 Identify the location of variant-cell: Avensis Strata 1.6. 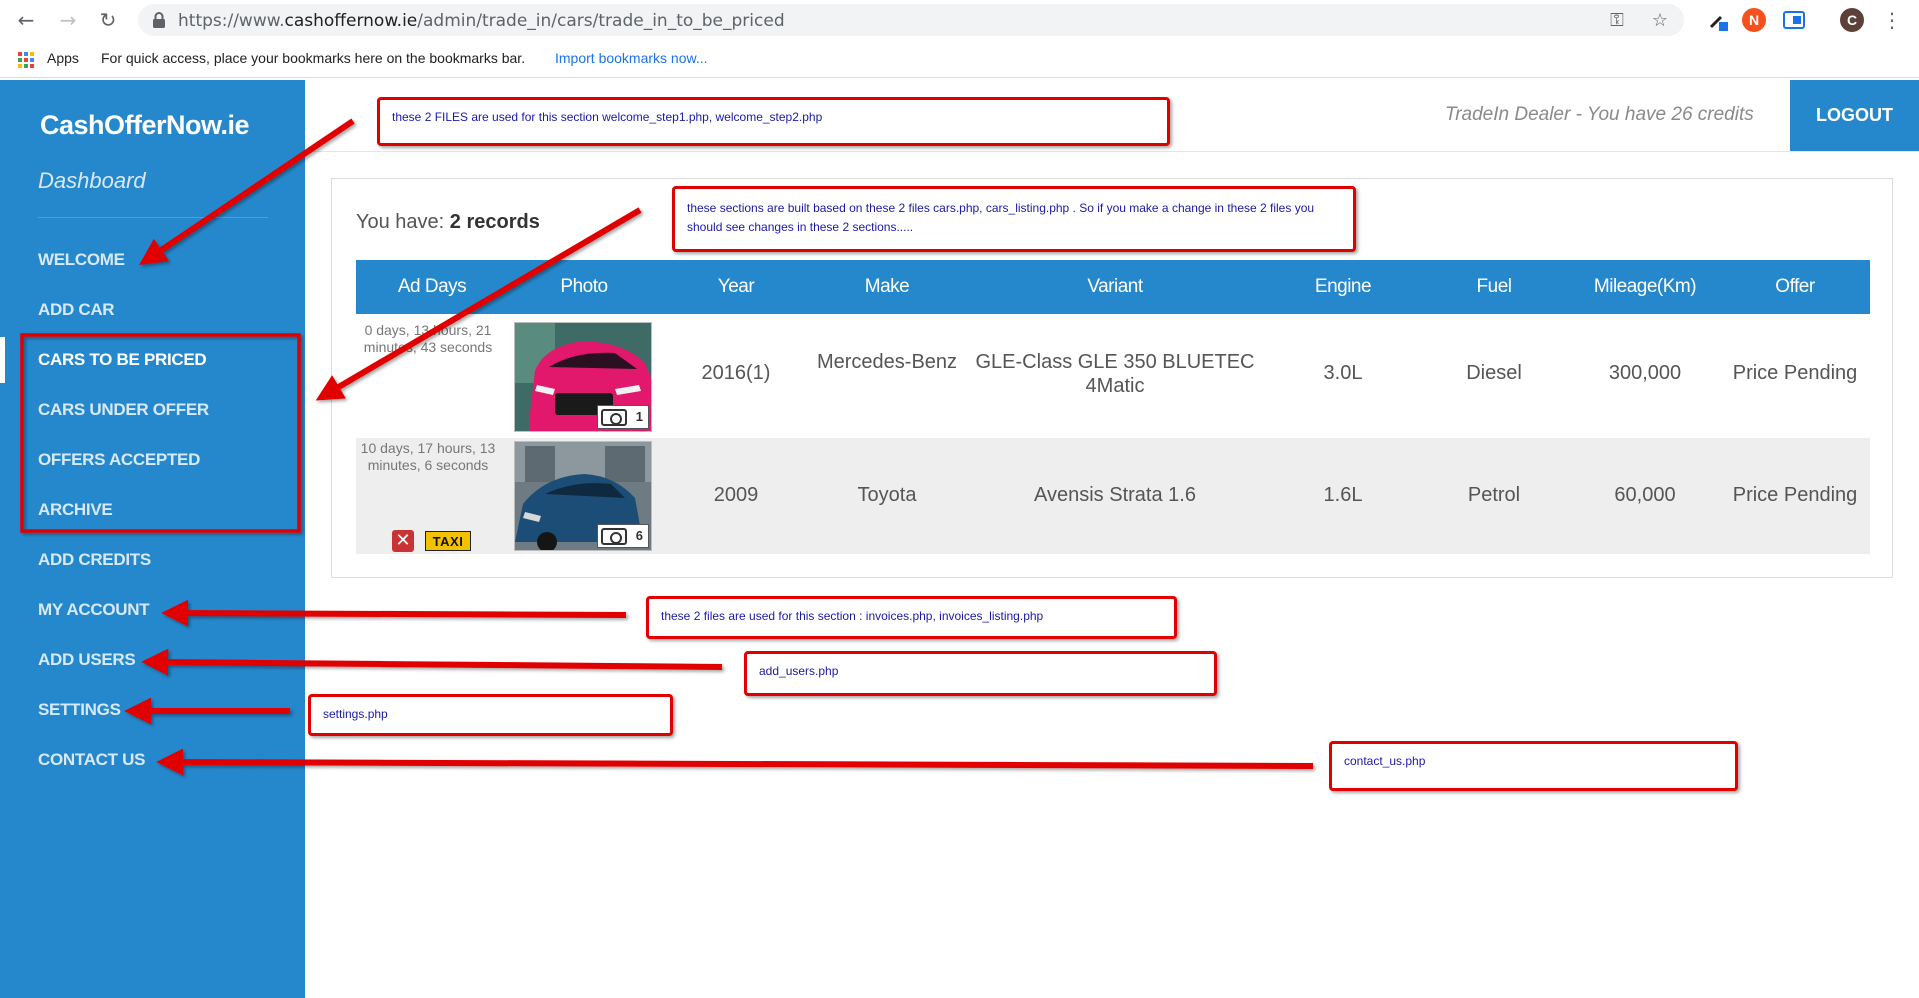
(1115, 495).